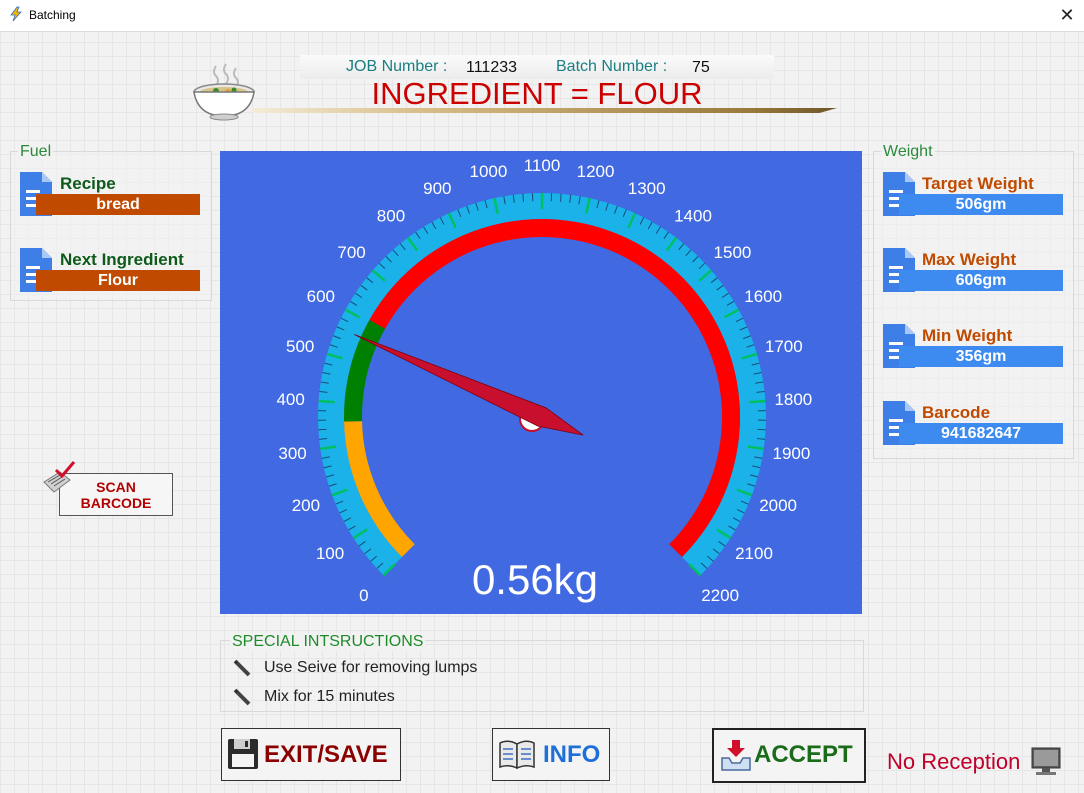 Image resolution: width=1084 pixels, height=793 pixels. I want to click on gauge-tick-label: 1700, so click(784, 346).